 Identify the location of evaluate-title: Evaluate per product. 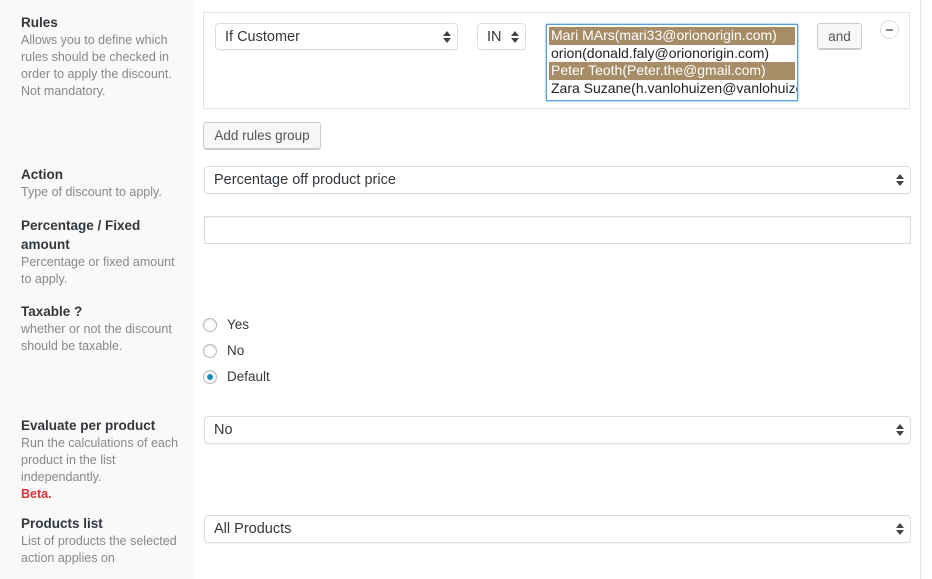
(88, 425).